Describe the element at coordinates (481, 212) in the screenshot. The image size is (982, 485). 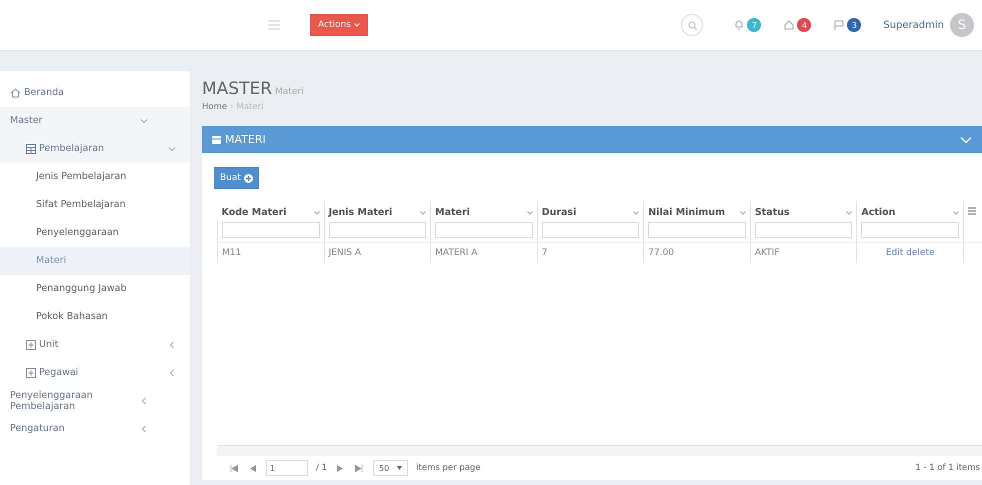
I see `column-header: Materi` at that location.